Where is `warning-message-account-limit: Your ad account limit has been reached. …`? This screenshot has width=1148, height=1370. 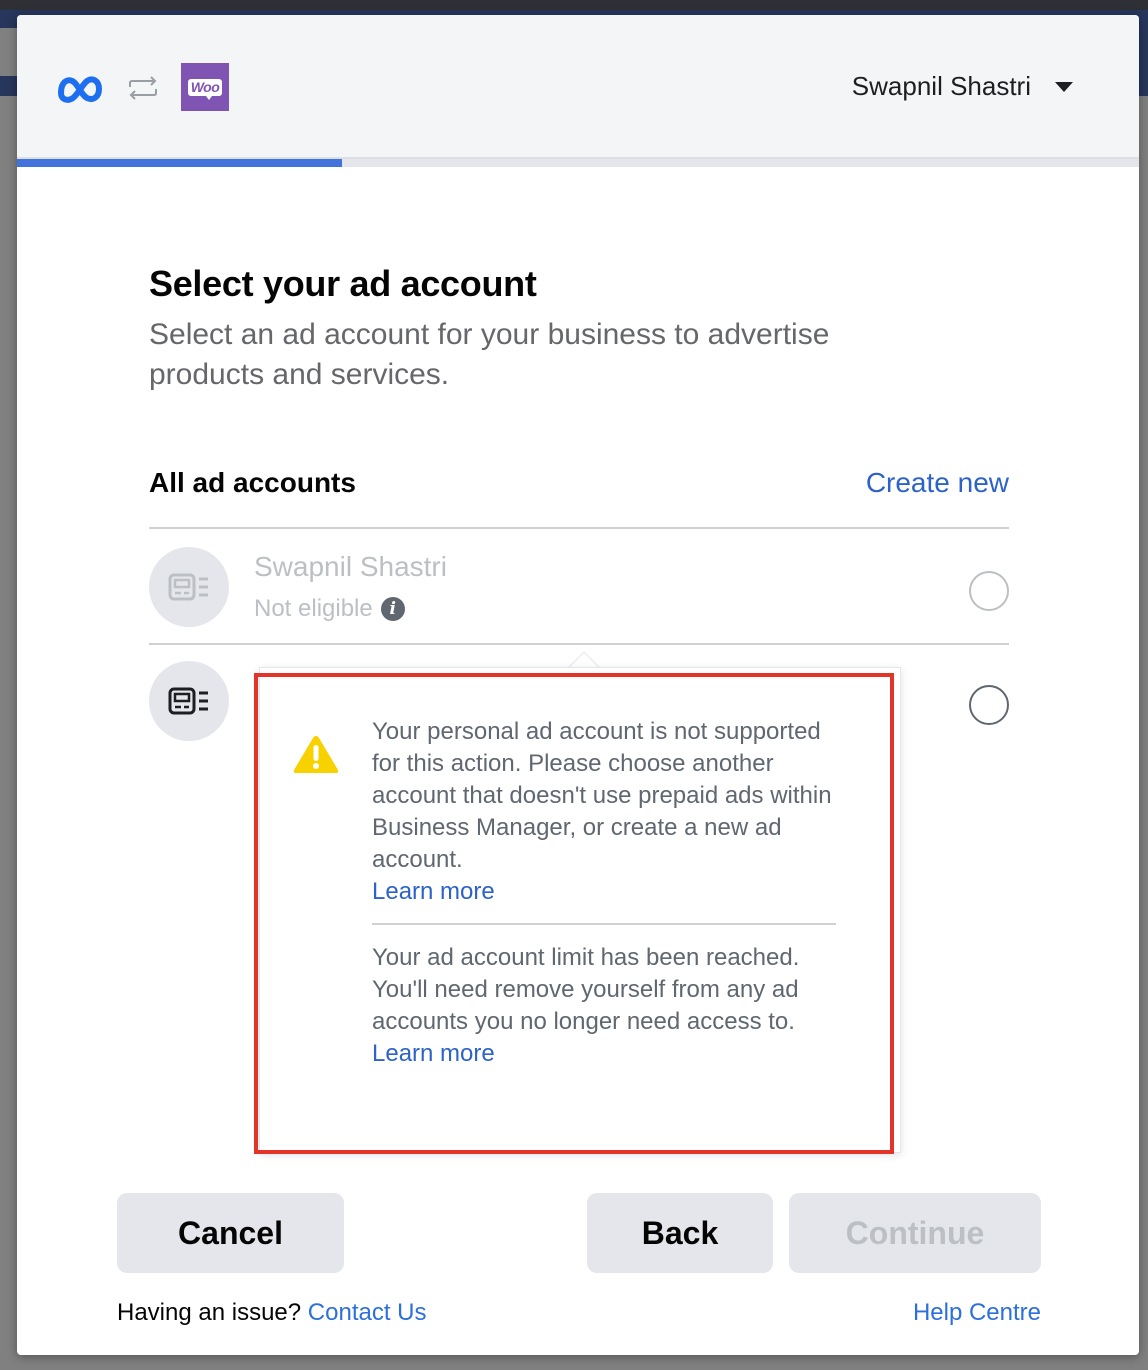 warning-message-account-limit: Your ad account limit has been reached. … is located at coordinates (607, 1006).